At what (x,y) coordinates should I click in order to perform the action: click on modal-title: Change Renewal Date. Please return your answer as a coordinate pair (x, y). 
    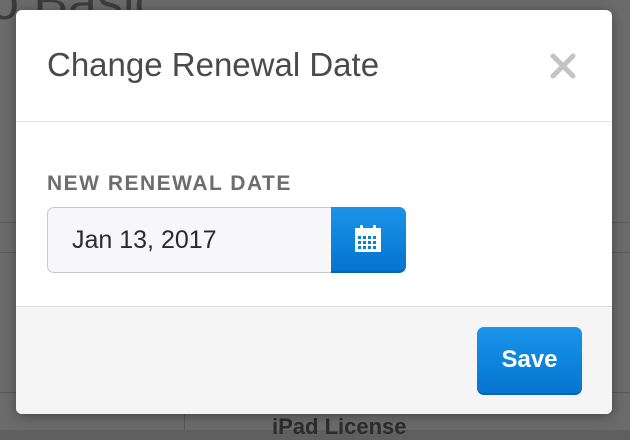
    Looking at the image, I should click on (213, 64).